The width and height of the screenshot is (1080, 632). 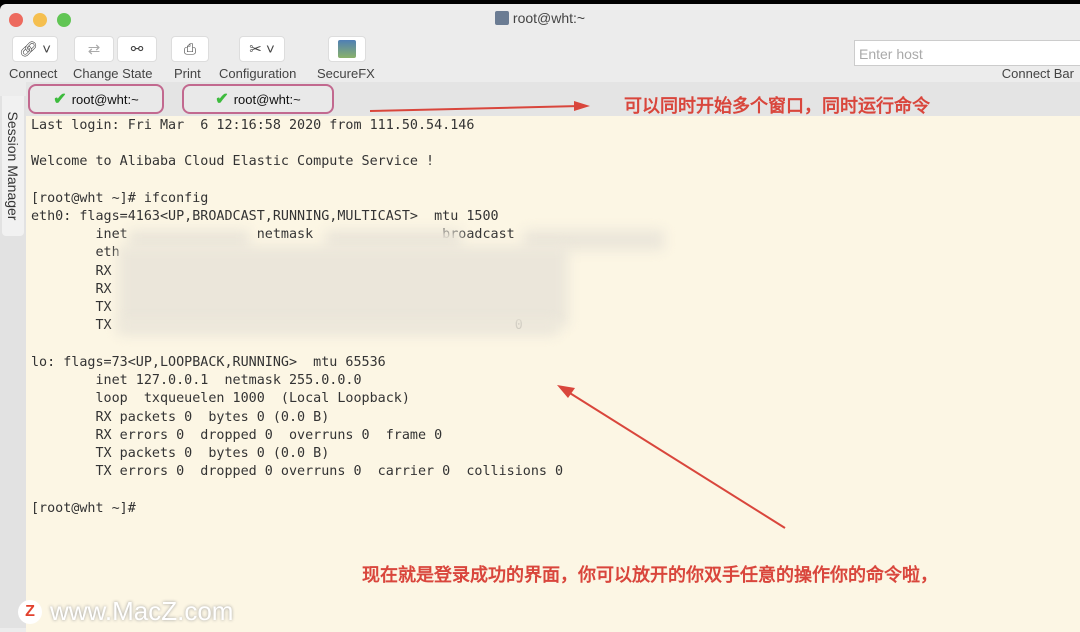 What do you see at coordinates (479, 106) in the screenshot?
I see `arrow-to-tabs` at bounding box center [479, 106].